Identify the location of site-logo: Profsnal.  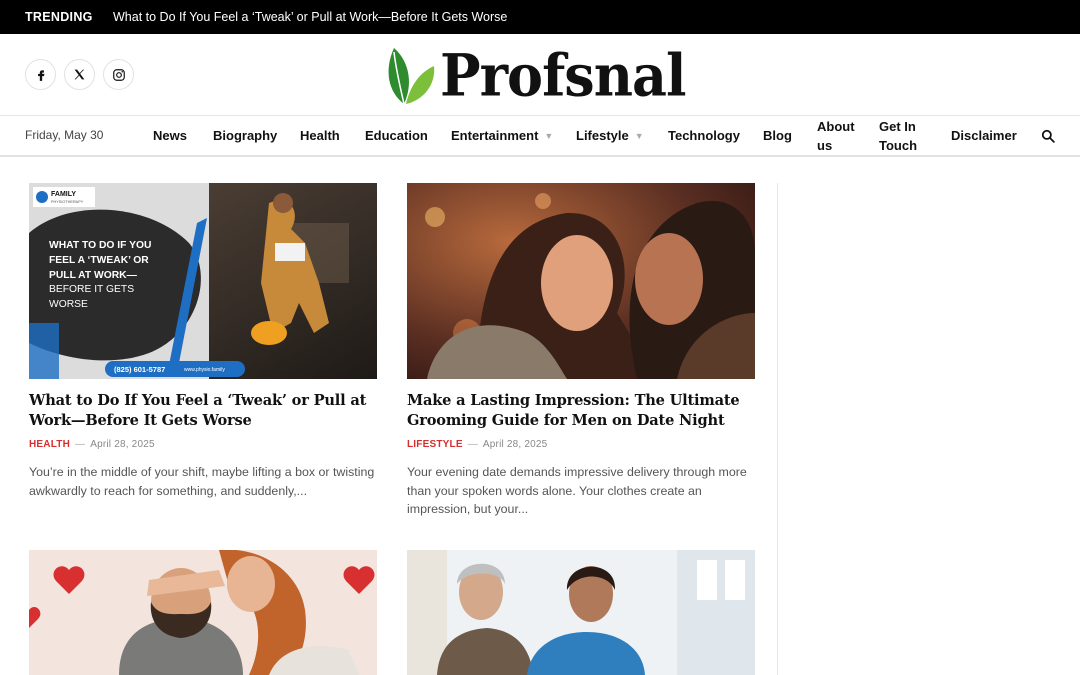
(535, 75).